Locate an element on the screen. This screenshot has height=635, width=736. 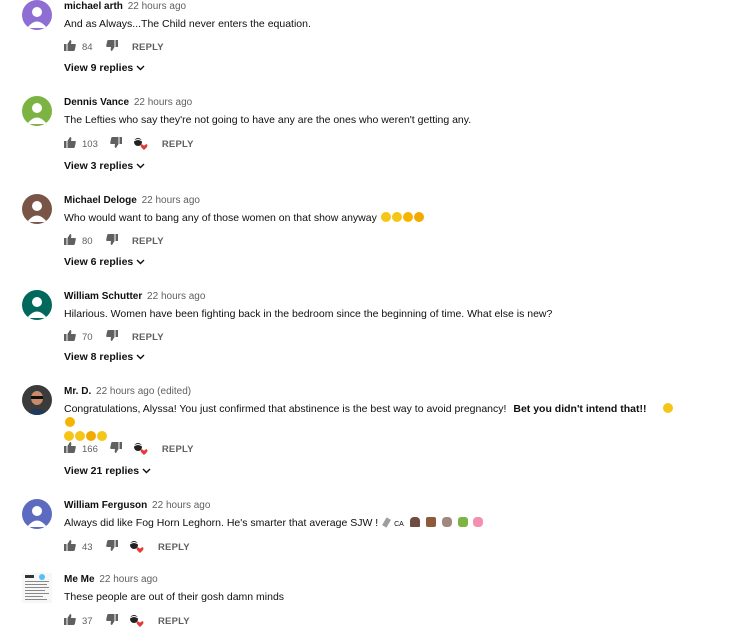
like-count: 70 is located at coordinates (87, 337).